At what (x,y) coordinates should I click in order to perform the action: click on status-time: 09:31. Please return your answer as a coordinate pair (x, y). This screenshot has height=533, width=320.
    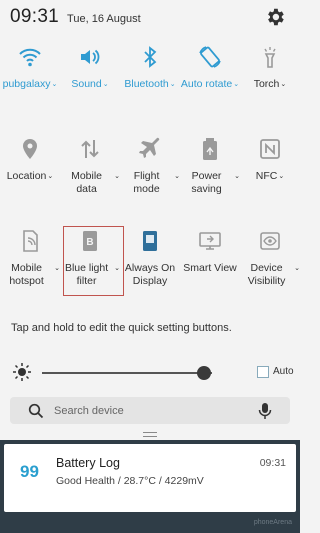
    Looking at the image, I should click on (35, 16).